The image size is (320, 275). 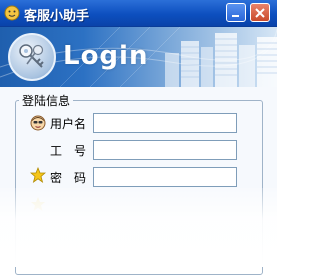 I want to click on city-skyline-graphic, so click(x=221, y=60).